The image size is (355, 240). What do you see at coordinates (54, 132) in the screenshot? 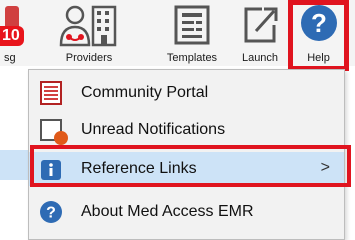
I see `notification-icon` at bounding box center [54, 132].